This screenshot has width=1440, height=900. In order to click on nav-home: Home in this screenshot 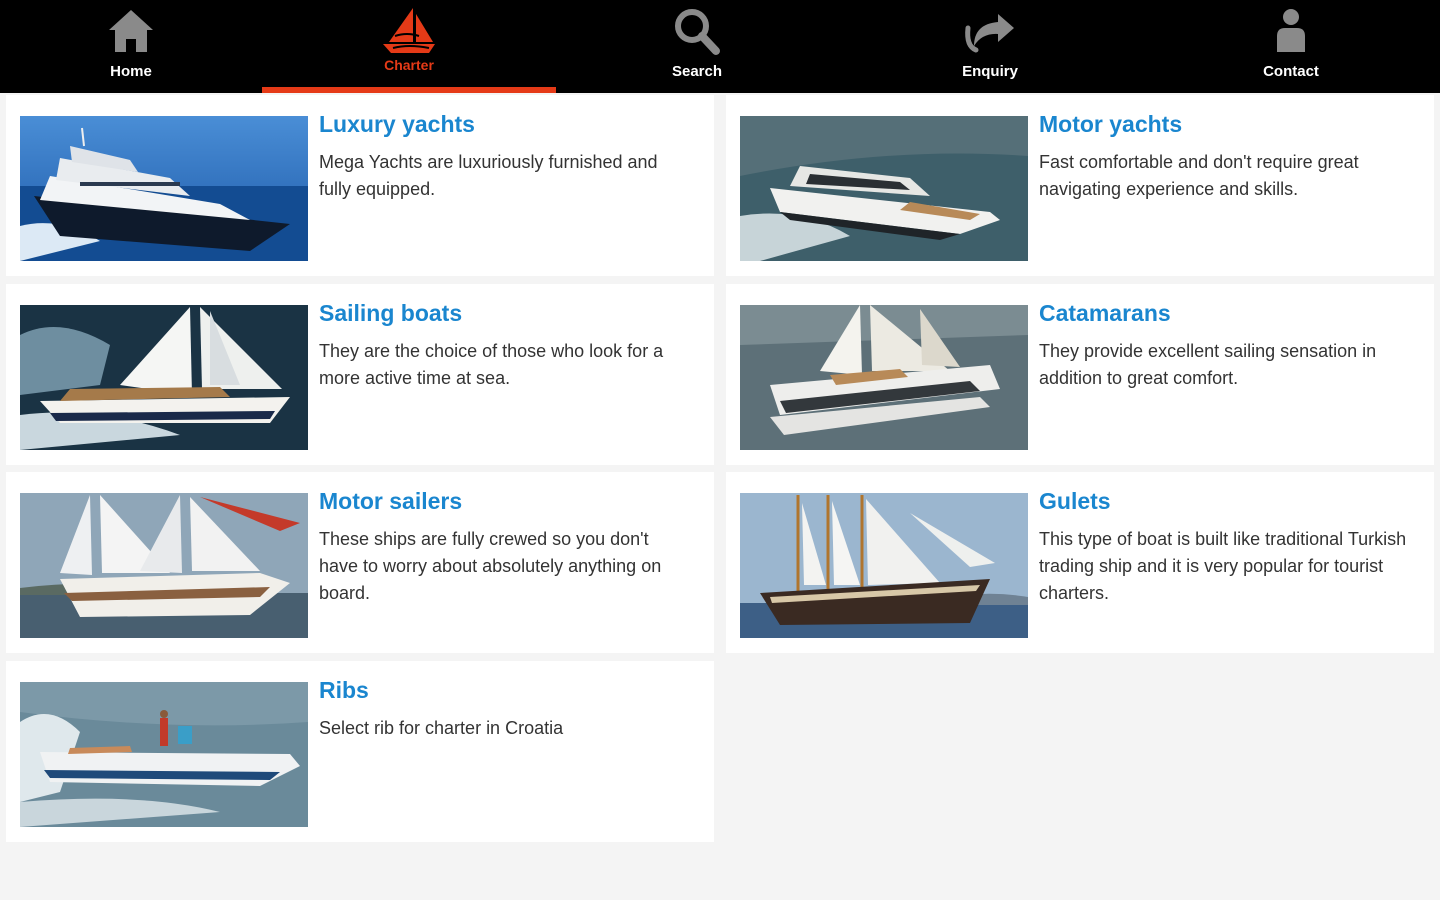, I will do `click(131, 46)`.